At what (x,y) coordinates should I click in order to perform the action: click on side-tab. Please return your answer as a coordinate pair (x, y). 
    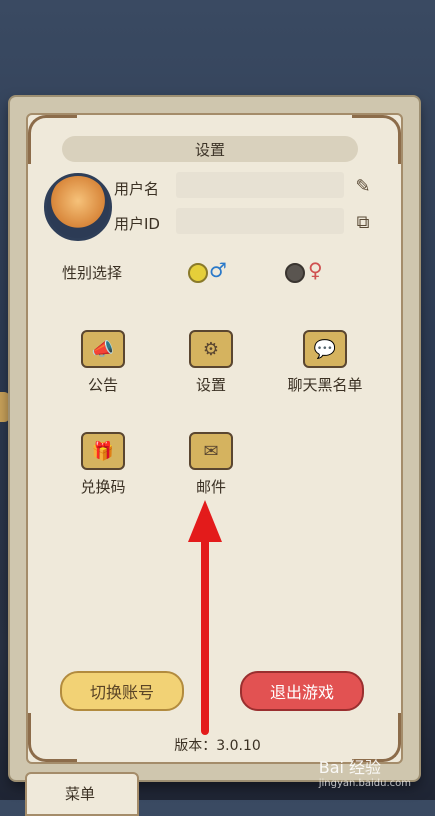
    Looking at the image, I should click on (5, 407).